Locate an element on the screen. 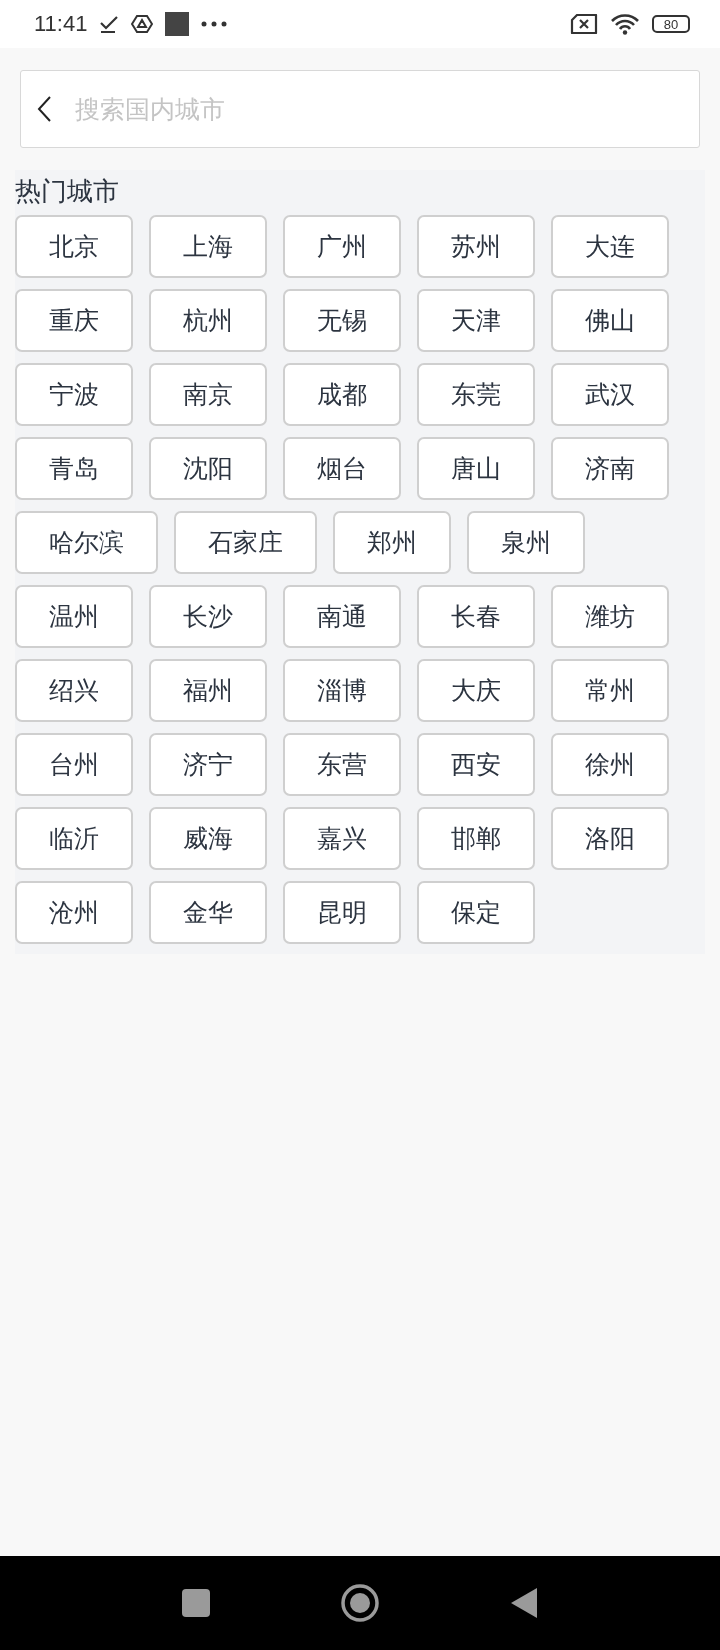 This screenshot has width=720, height=1650. search-field: 搜索国内城市 is located at coordinates (360, 109).